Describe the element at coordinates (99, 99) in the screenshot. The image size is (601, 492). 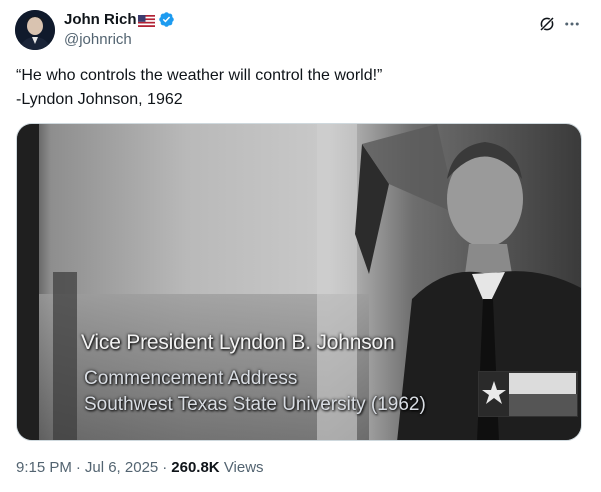
I see `tweet-text-line-attribution: -Lyndon Johnson, 1962` at that location.